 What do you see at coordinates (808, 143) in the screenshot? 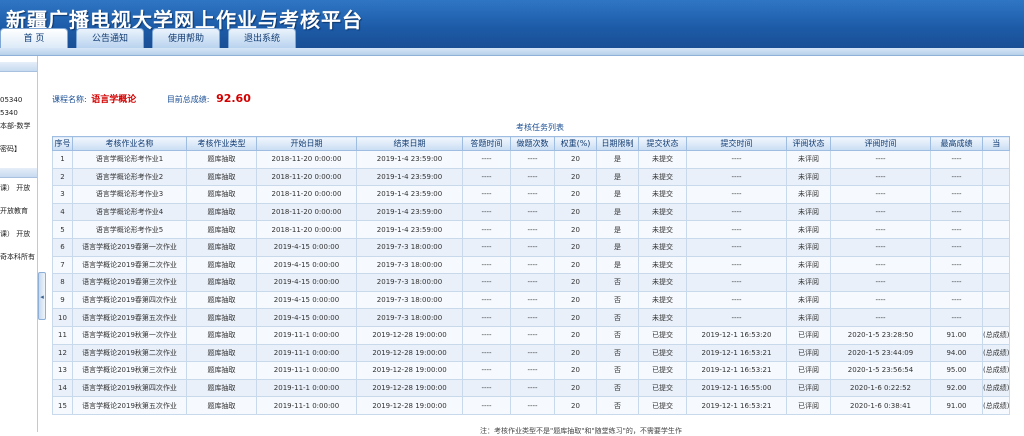
I see `column-header: 评阅状态` at bounding box center [808, 143].